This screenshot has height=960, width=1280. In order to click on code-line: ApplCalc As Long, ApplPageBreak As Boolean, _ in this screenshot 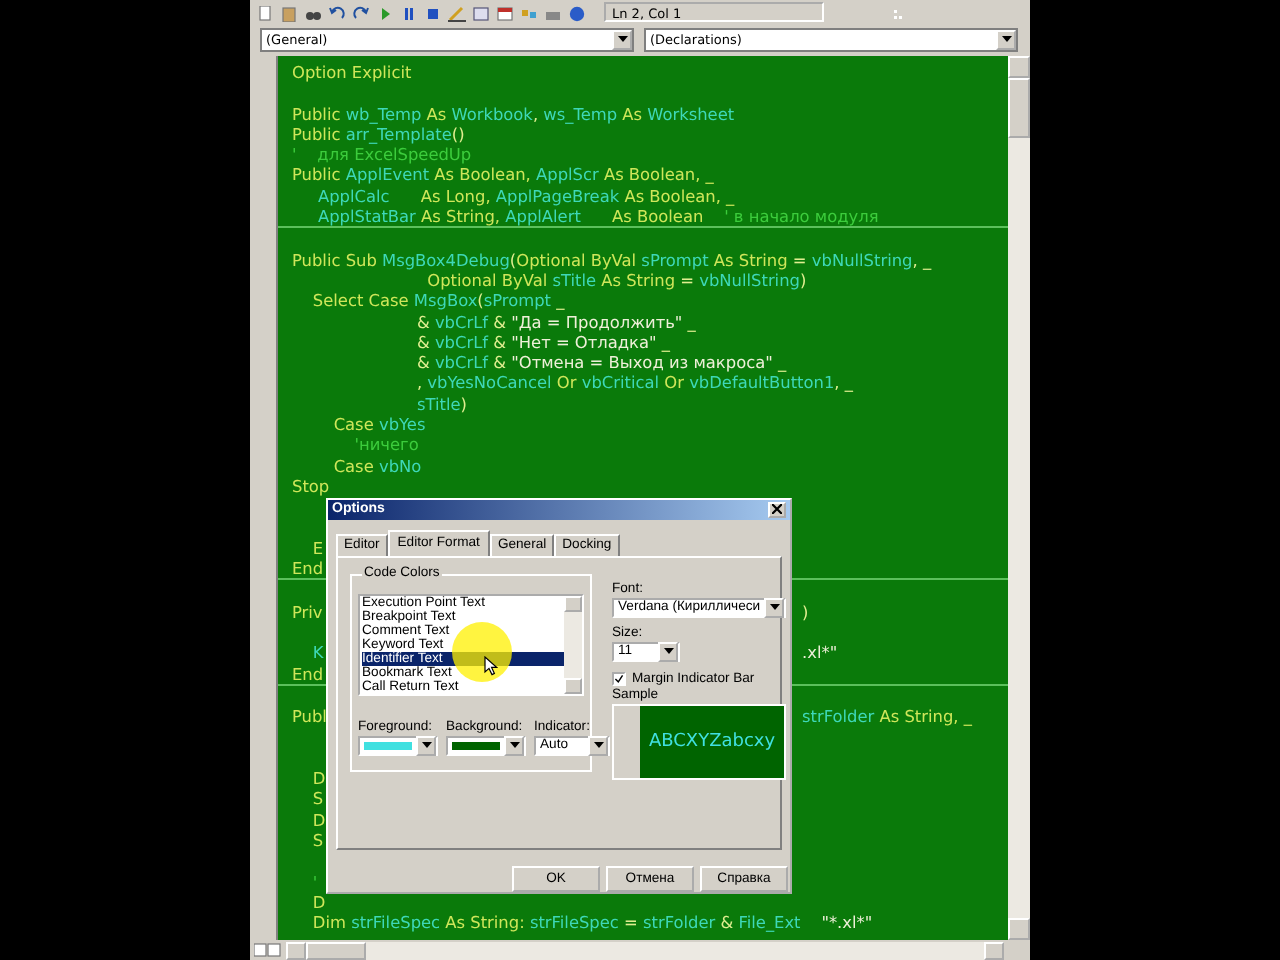, I will do `click(525, 195)`.